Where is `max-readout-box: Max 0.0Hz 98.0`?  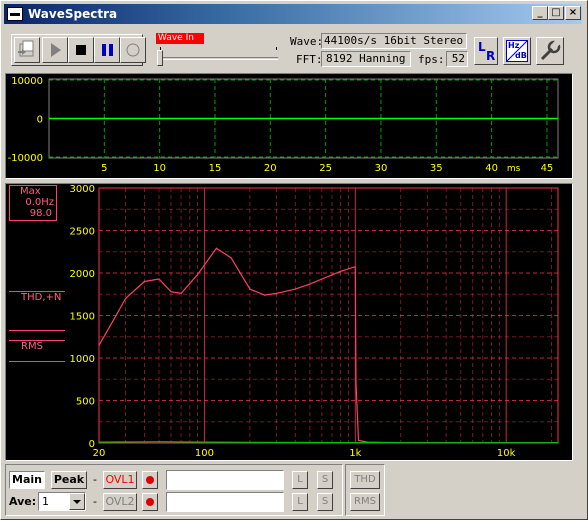
max-readout-box: Max 0.0Hz 98.0 is located at coordinates (33, 203).